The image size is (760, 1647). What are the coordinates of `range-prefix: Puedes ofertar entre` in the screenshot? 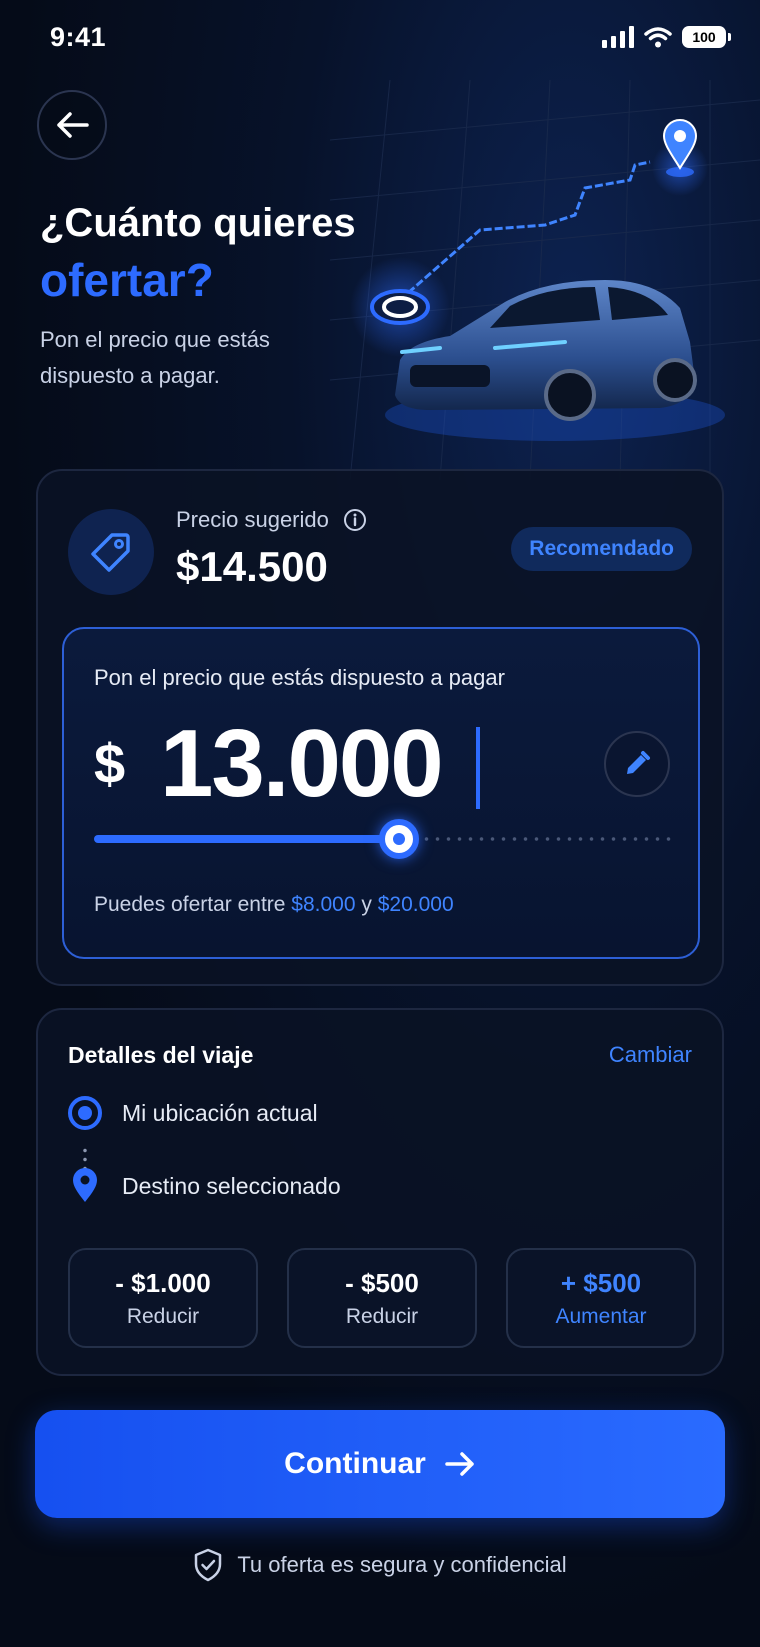 It's located at (190, 904).